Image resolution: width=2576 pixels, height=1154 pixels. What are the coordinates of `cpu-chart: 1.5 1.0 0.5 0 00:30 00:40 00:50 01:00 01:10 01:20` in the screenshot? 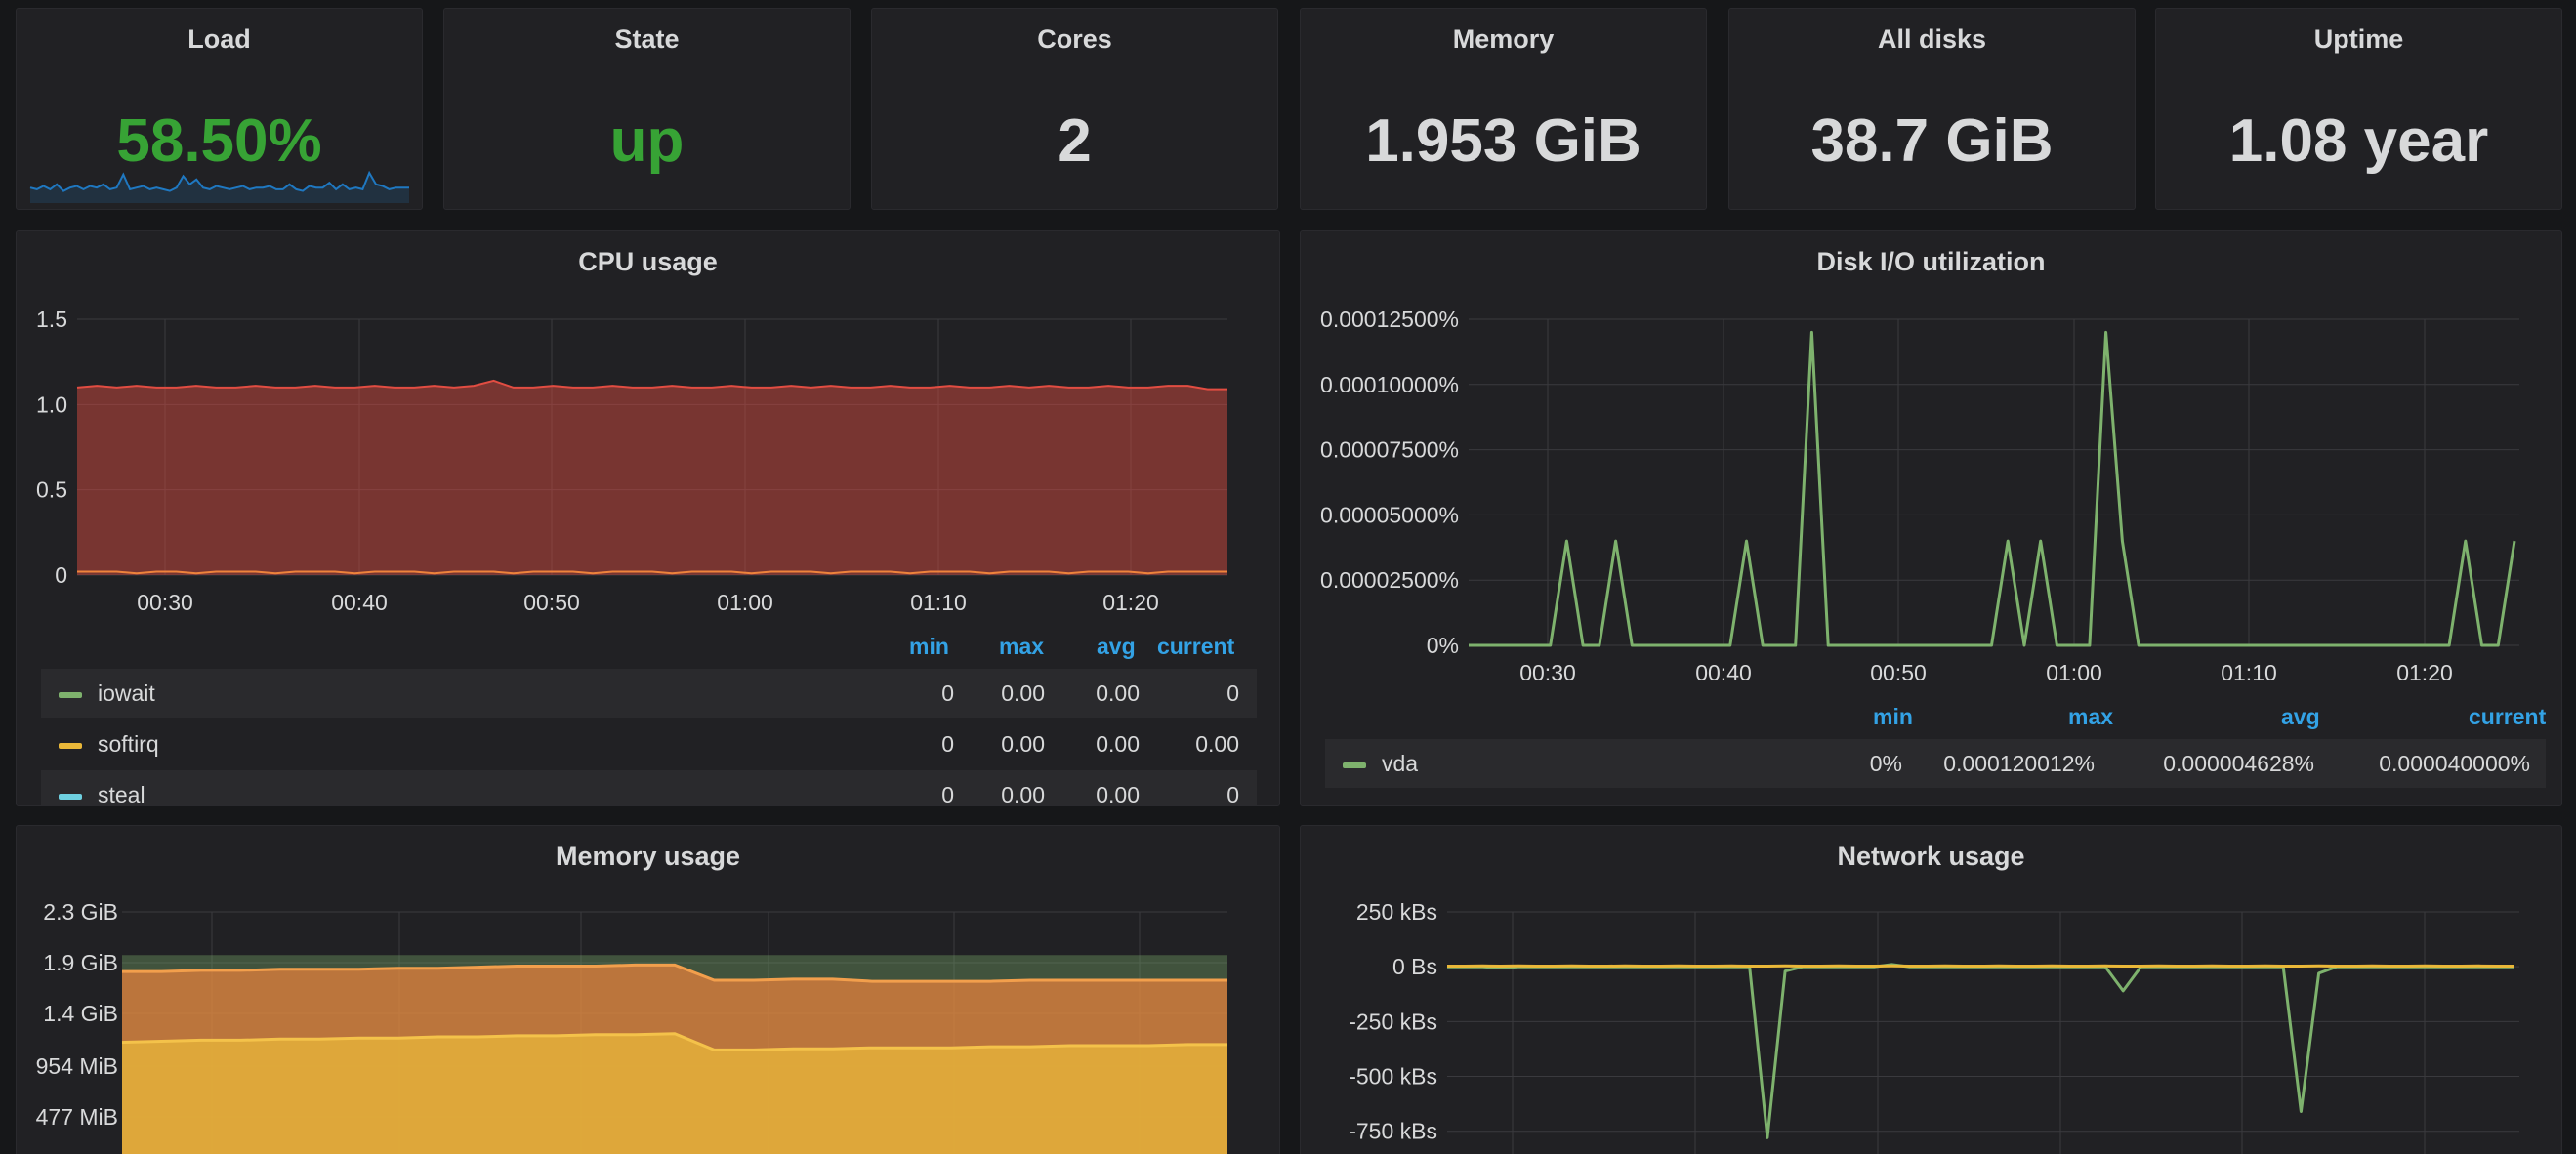 It's located at (631, 461).